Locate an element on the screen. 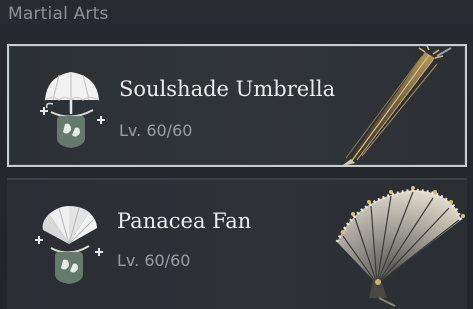 The height and width of the screenshot is (309, 473). martial-art-name: Soulshade Umbrella is located at coordinates (227, 89).